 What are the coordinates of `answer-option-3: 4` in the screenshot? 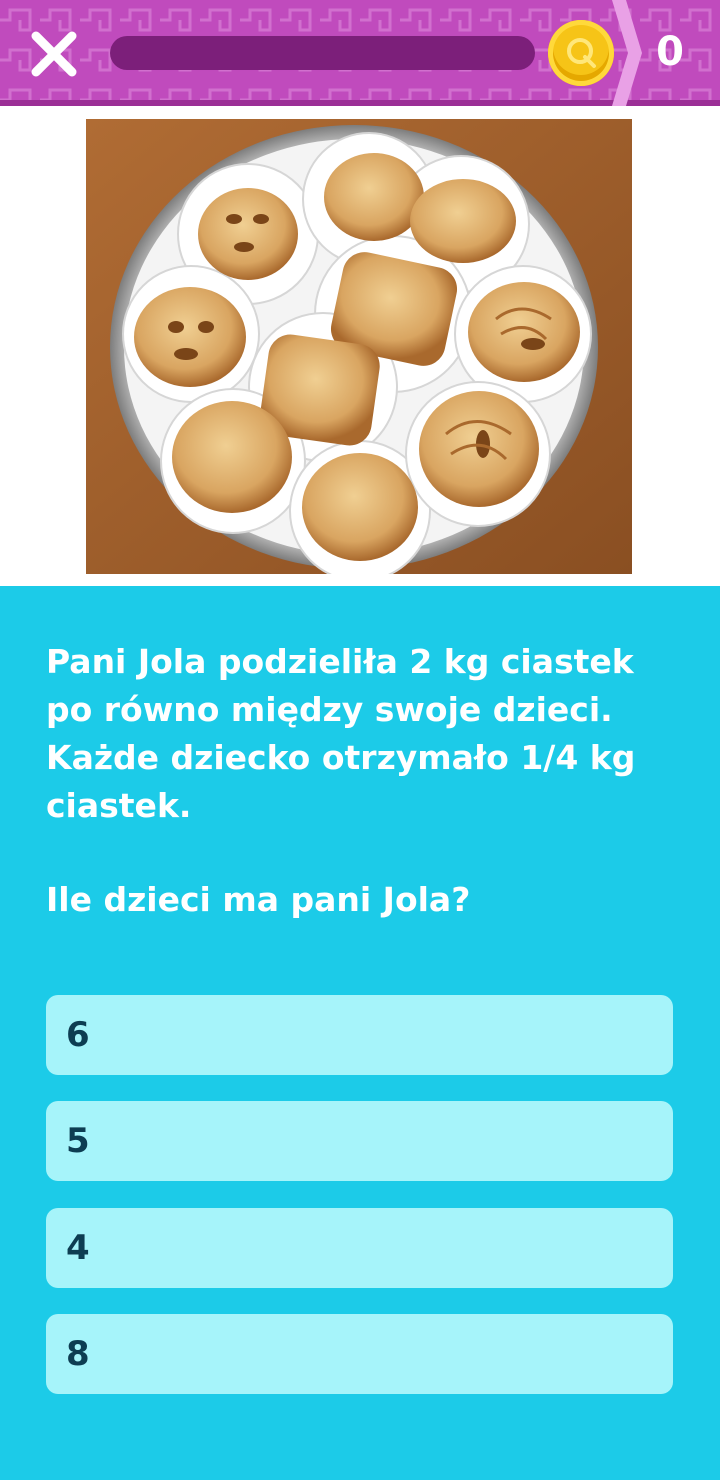 It's located at (359, 1248).